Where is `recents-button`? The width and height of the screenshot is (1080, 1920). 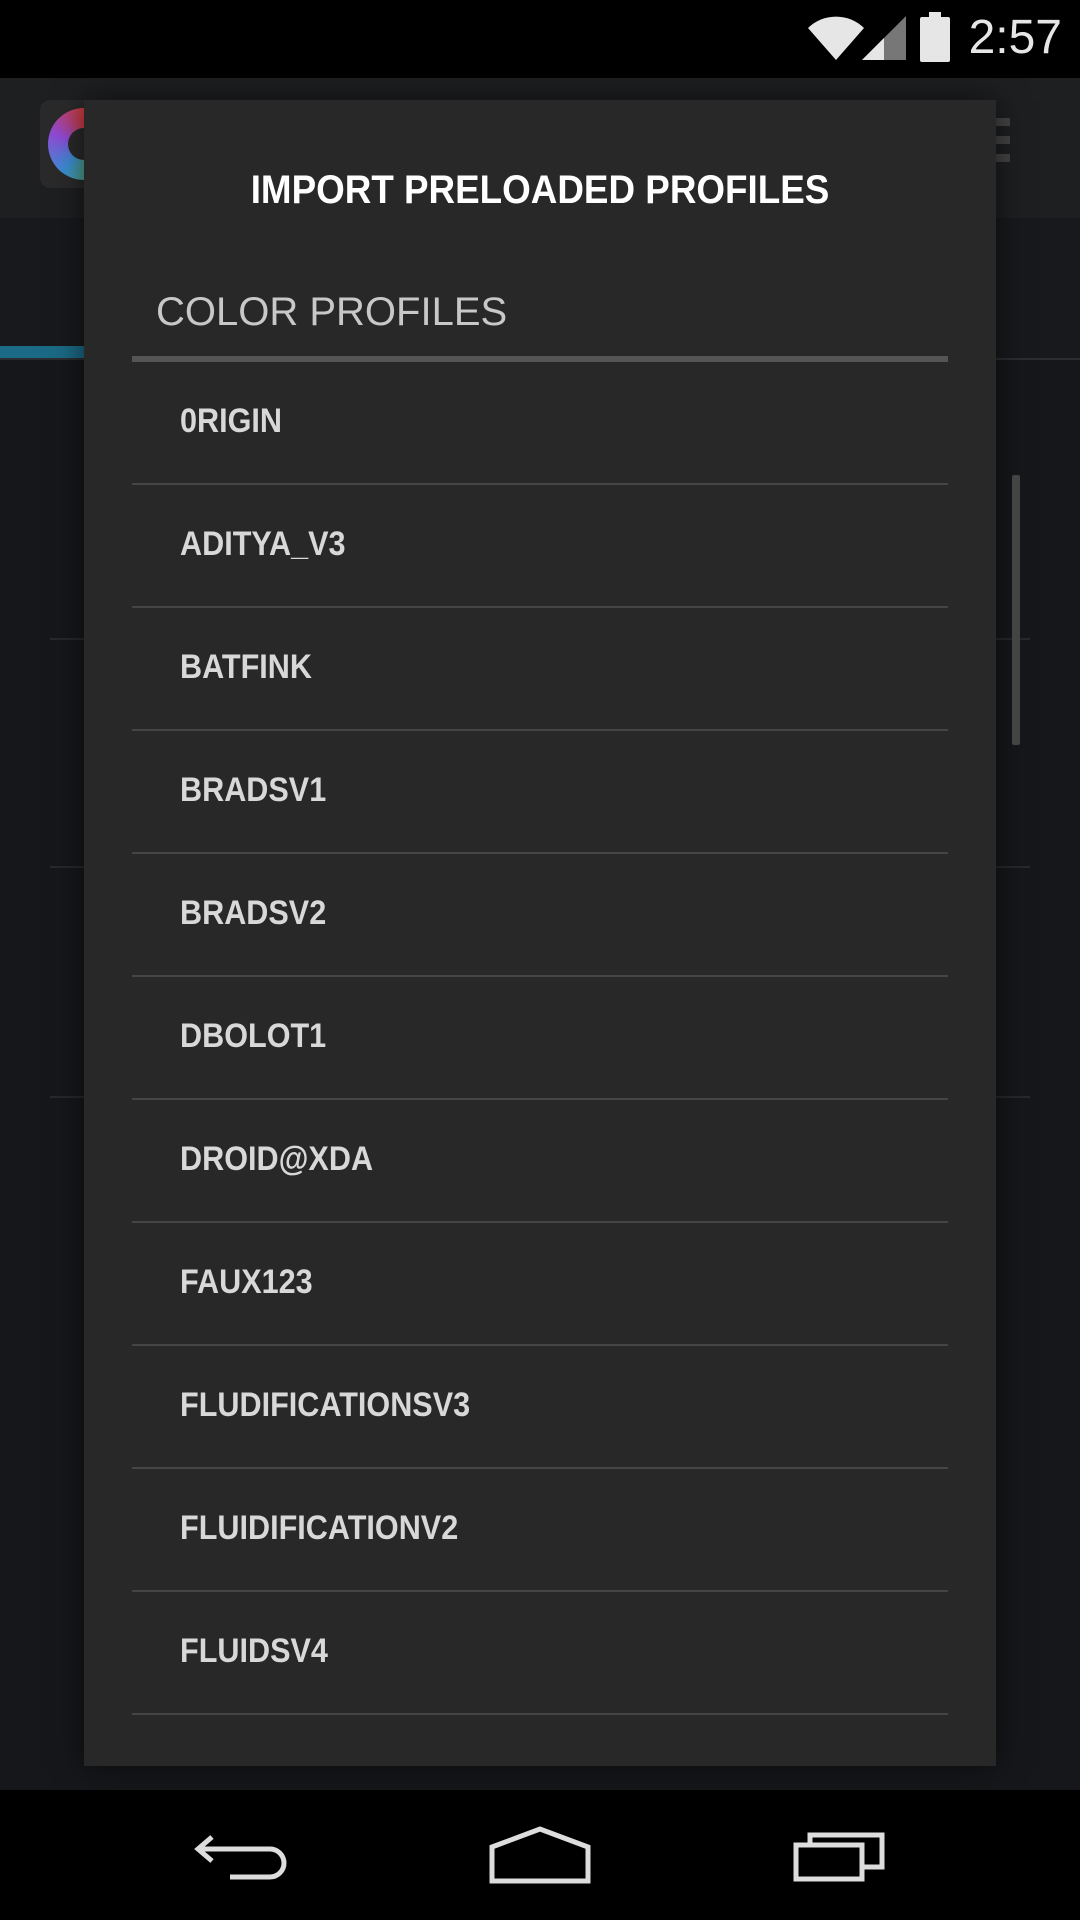 recents-button is located at coordinates (840, 1855).